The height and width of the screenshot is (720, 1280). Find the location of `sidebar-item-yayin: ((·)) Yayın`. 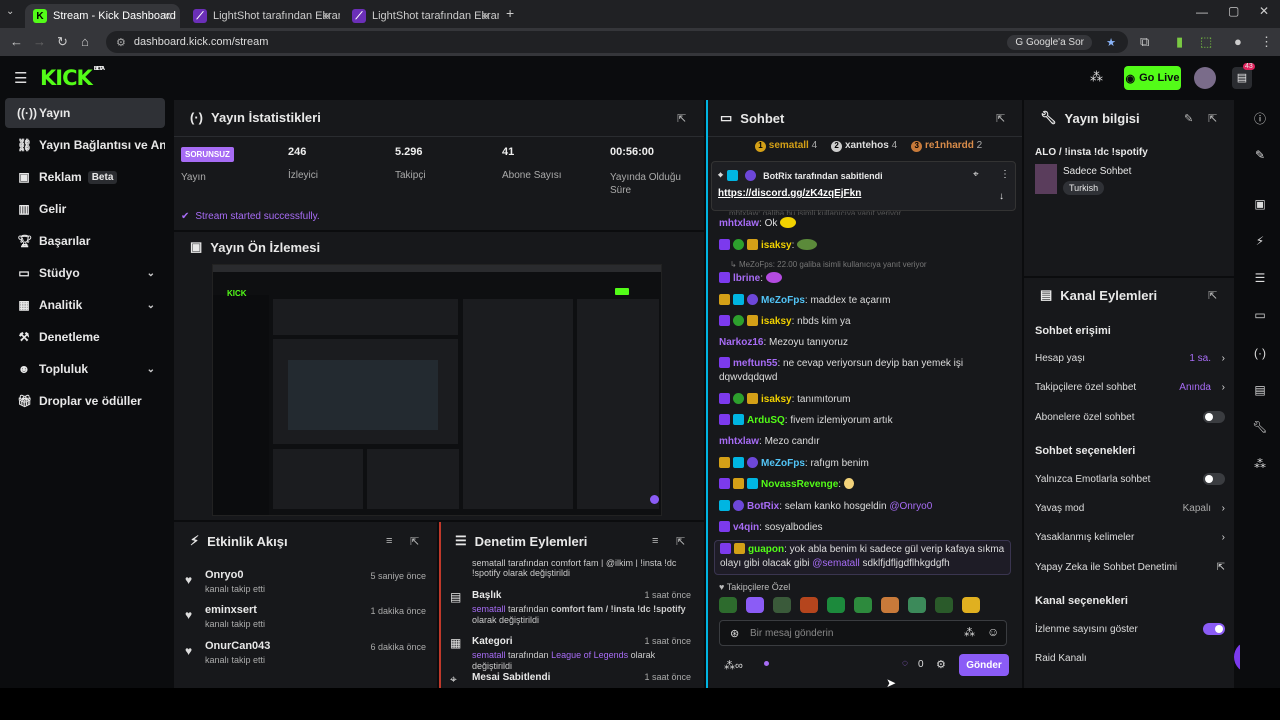

sidebar-item-yayin: ((·)) Yayın is located at coordinates (85, 113).